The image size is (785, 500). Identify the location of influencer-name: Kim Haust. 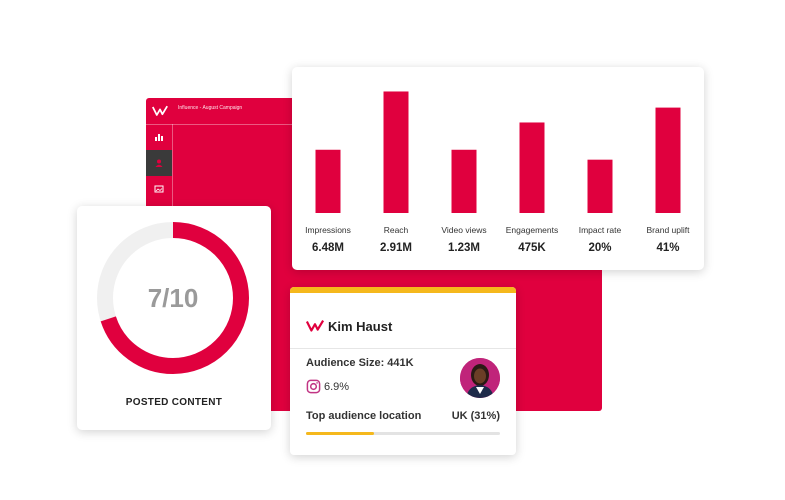
(360, 326).